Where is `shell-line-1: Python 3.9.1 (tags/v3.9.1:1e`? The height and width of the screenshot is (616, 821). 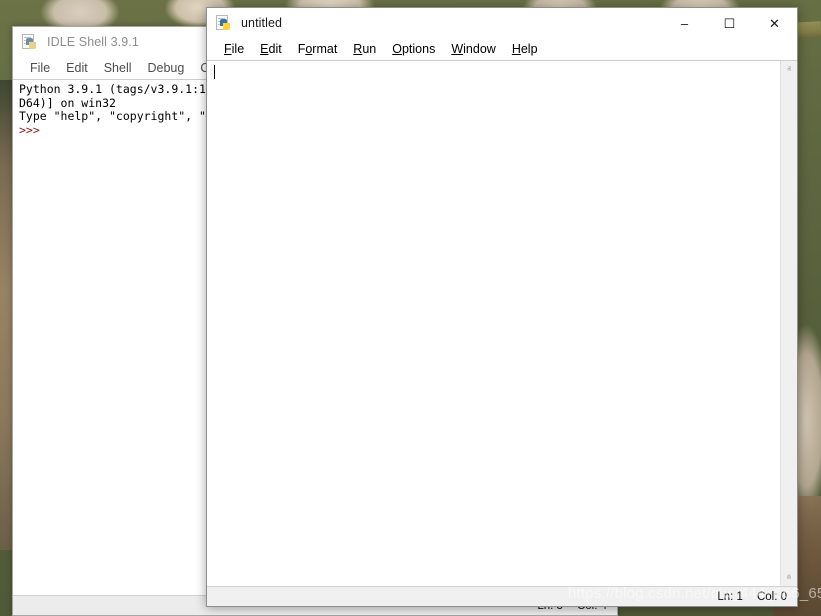
shell-line-1: Python 3.9.1 (tags/v3.9.1:1e is located at coordinates (116, 89).